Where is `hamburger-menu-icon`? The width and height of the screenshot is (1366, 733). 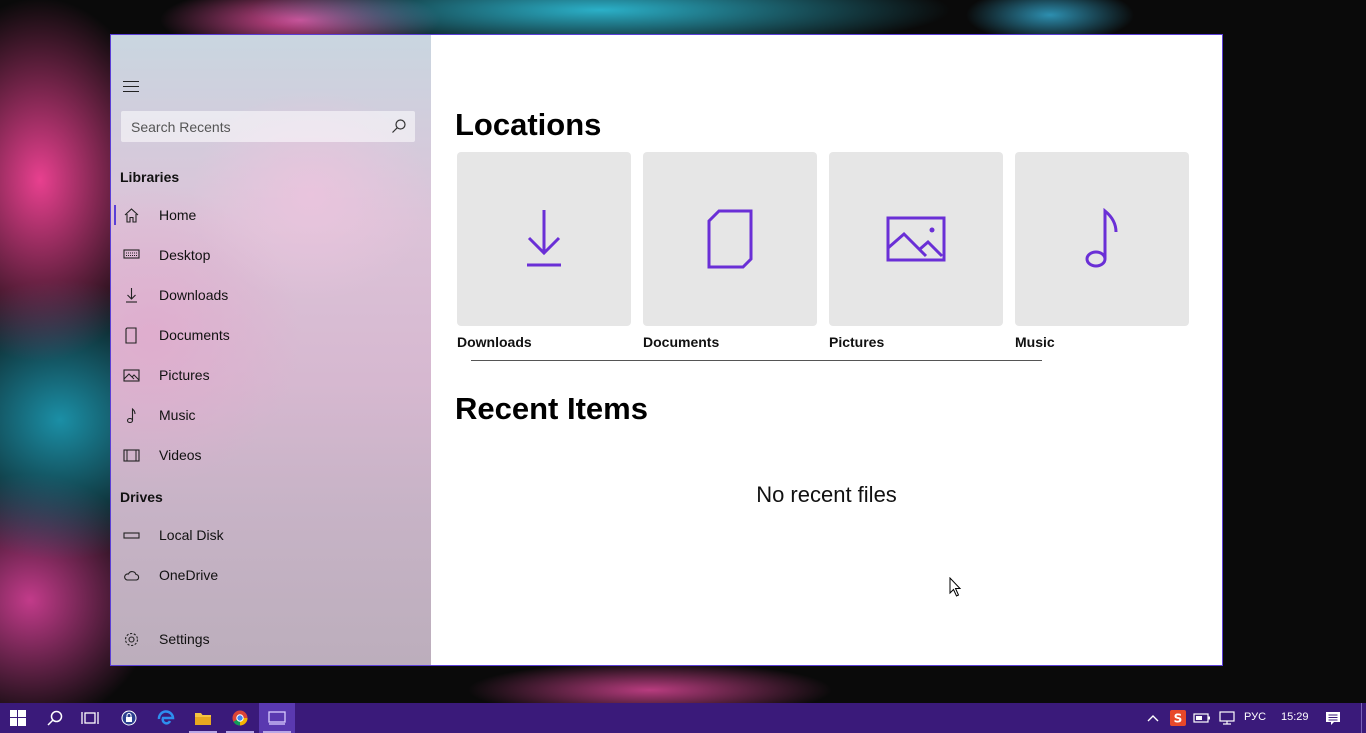 hamburger-menu-icon is located at coordinates (131, 87).